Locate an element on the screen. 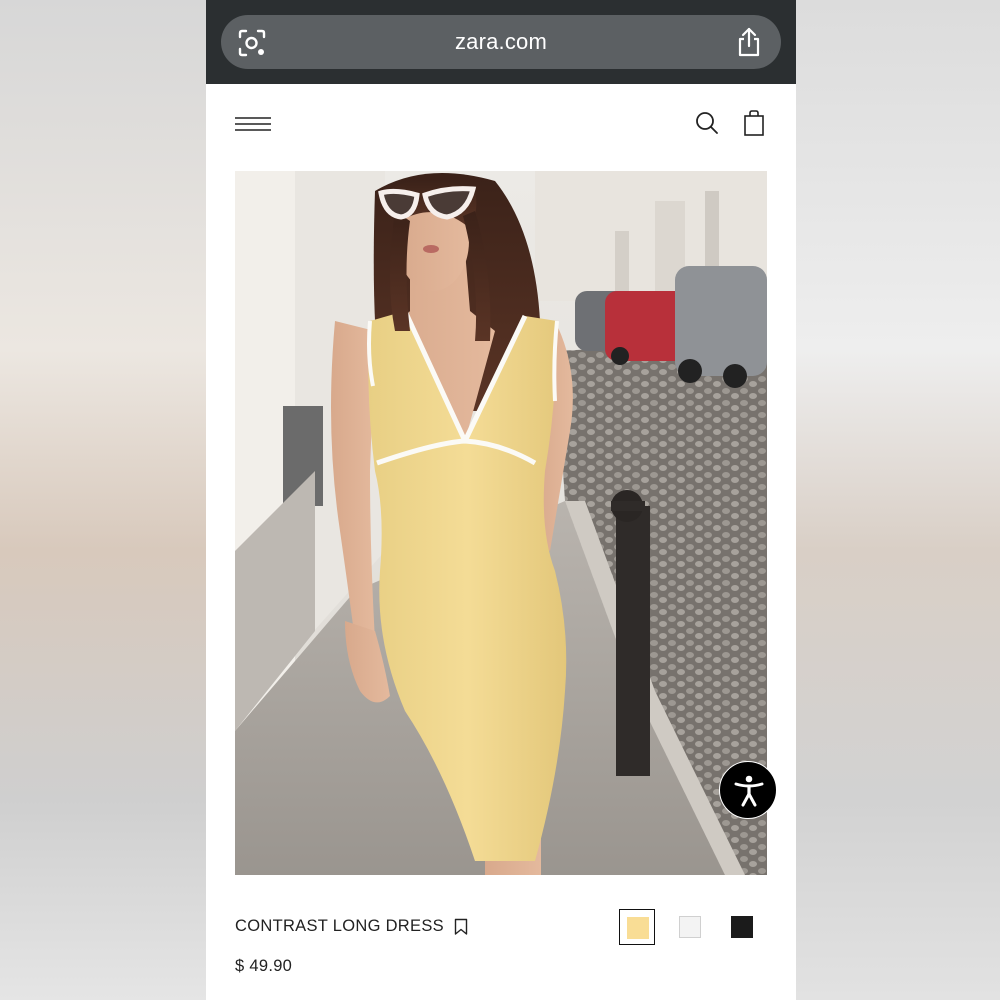  menu-icon is located at coordinates (253, 126).